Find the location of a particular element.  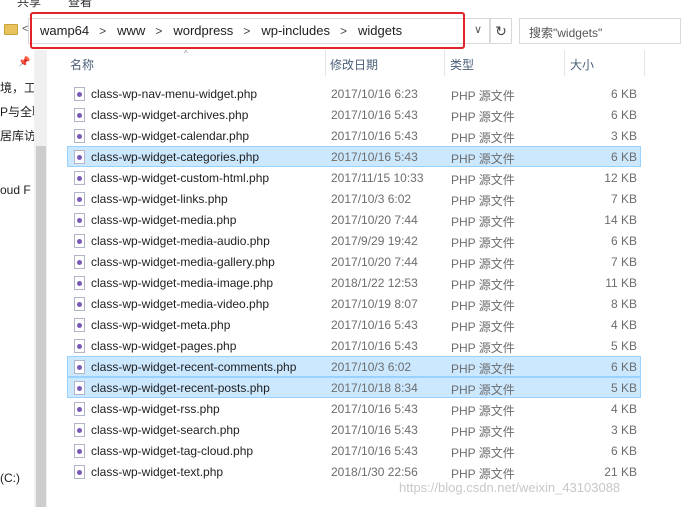

column-header-modified: 修改日期 is located at coordinates (354, 64).